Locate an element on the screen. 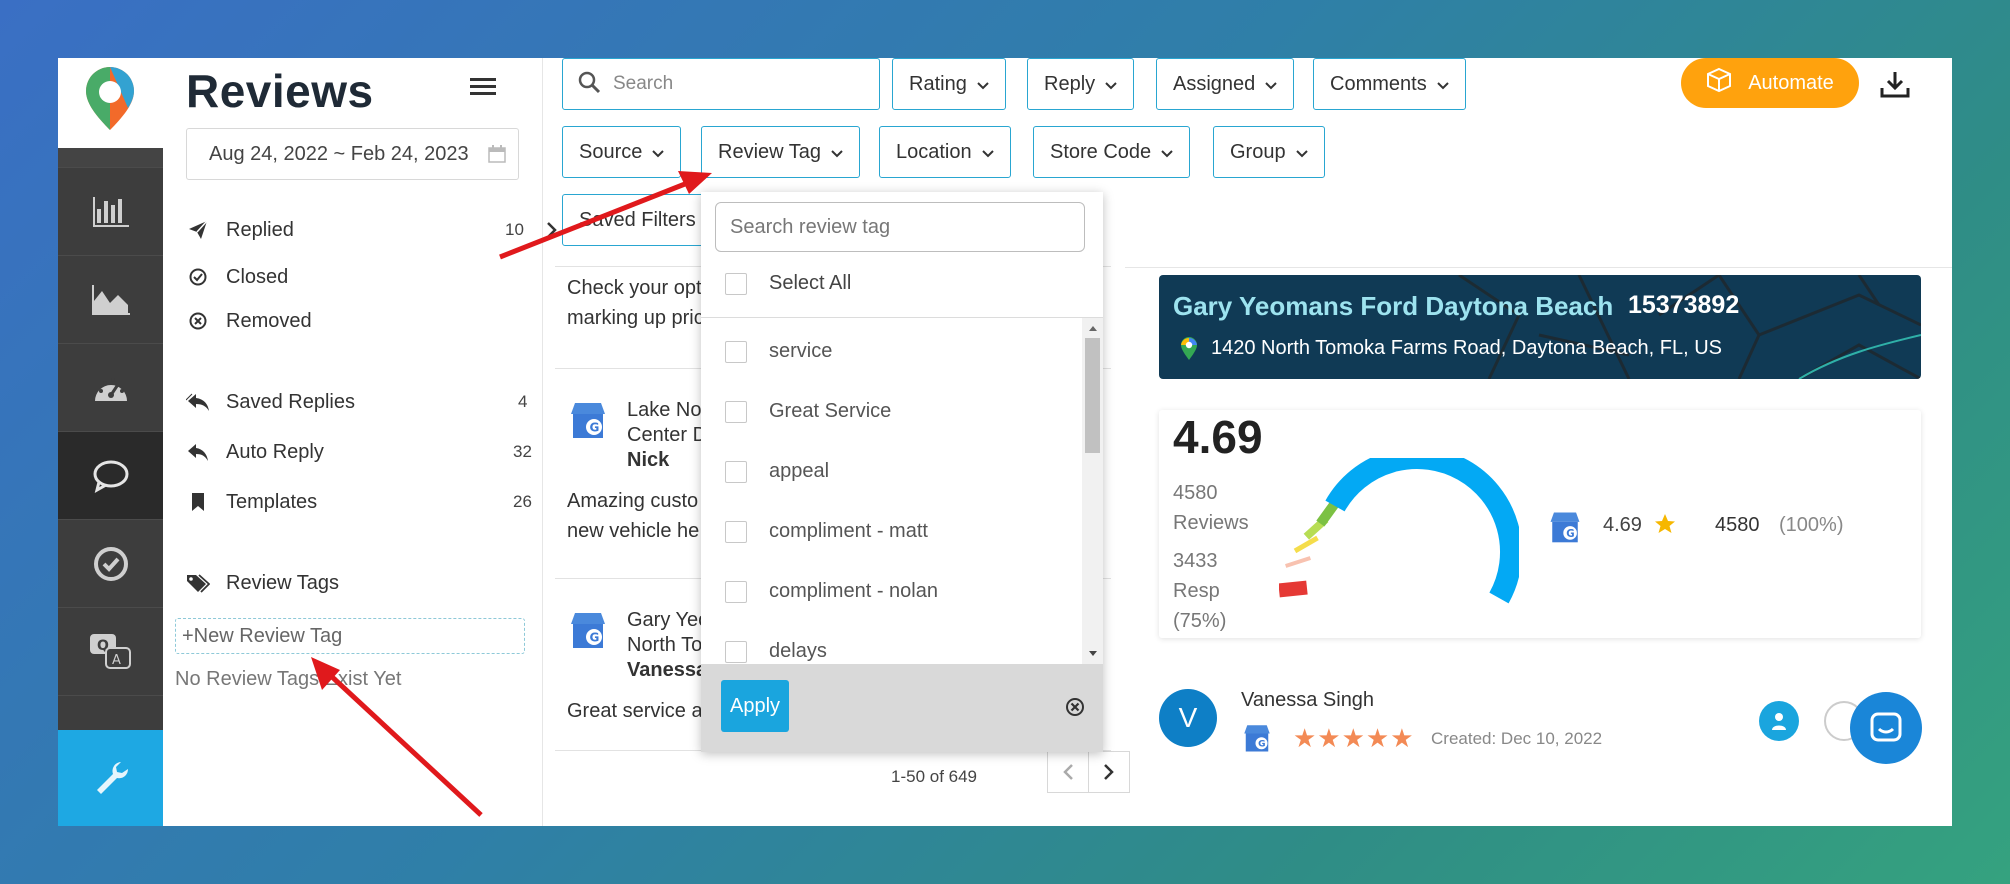 The width and height of the screenshot is (2010, 884). rail-tasks is located at coordinates (110, 564).